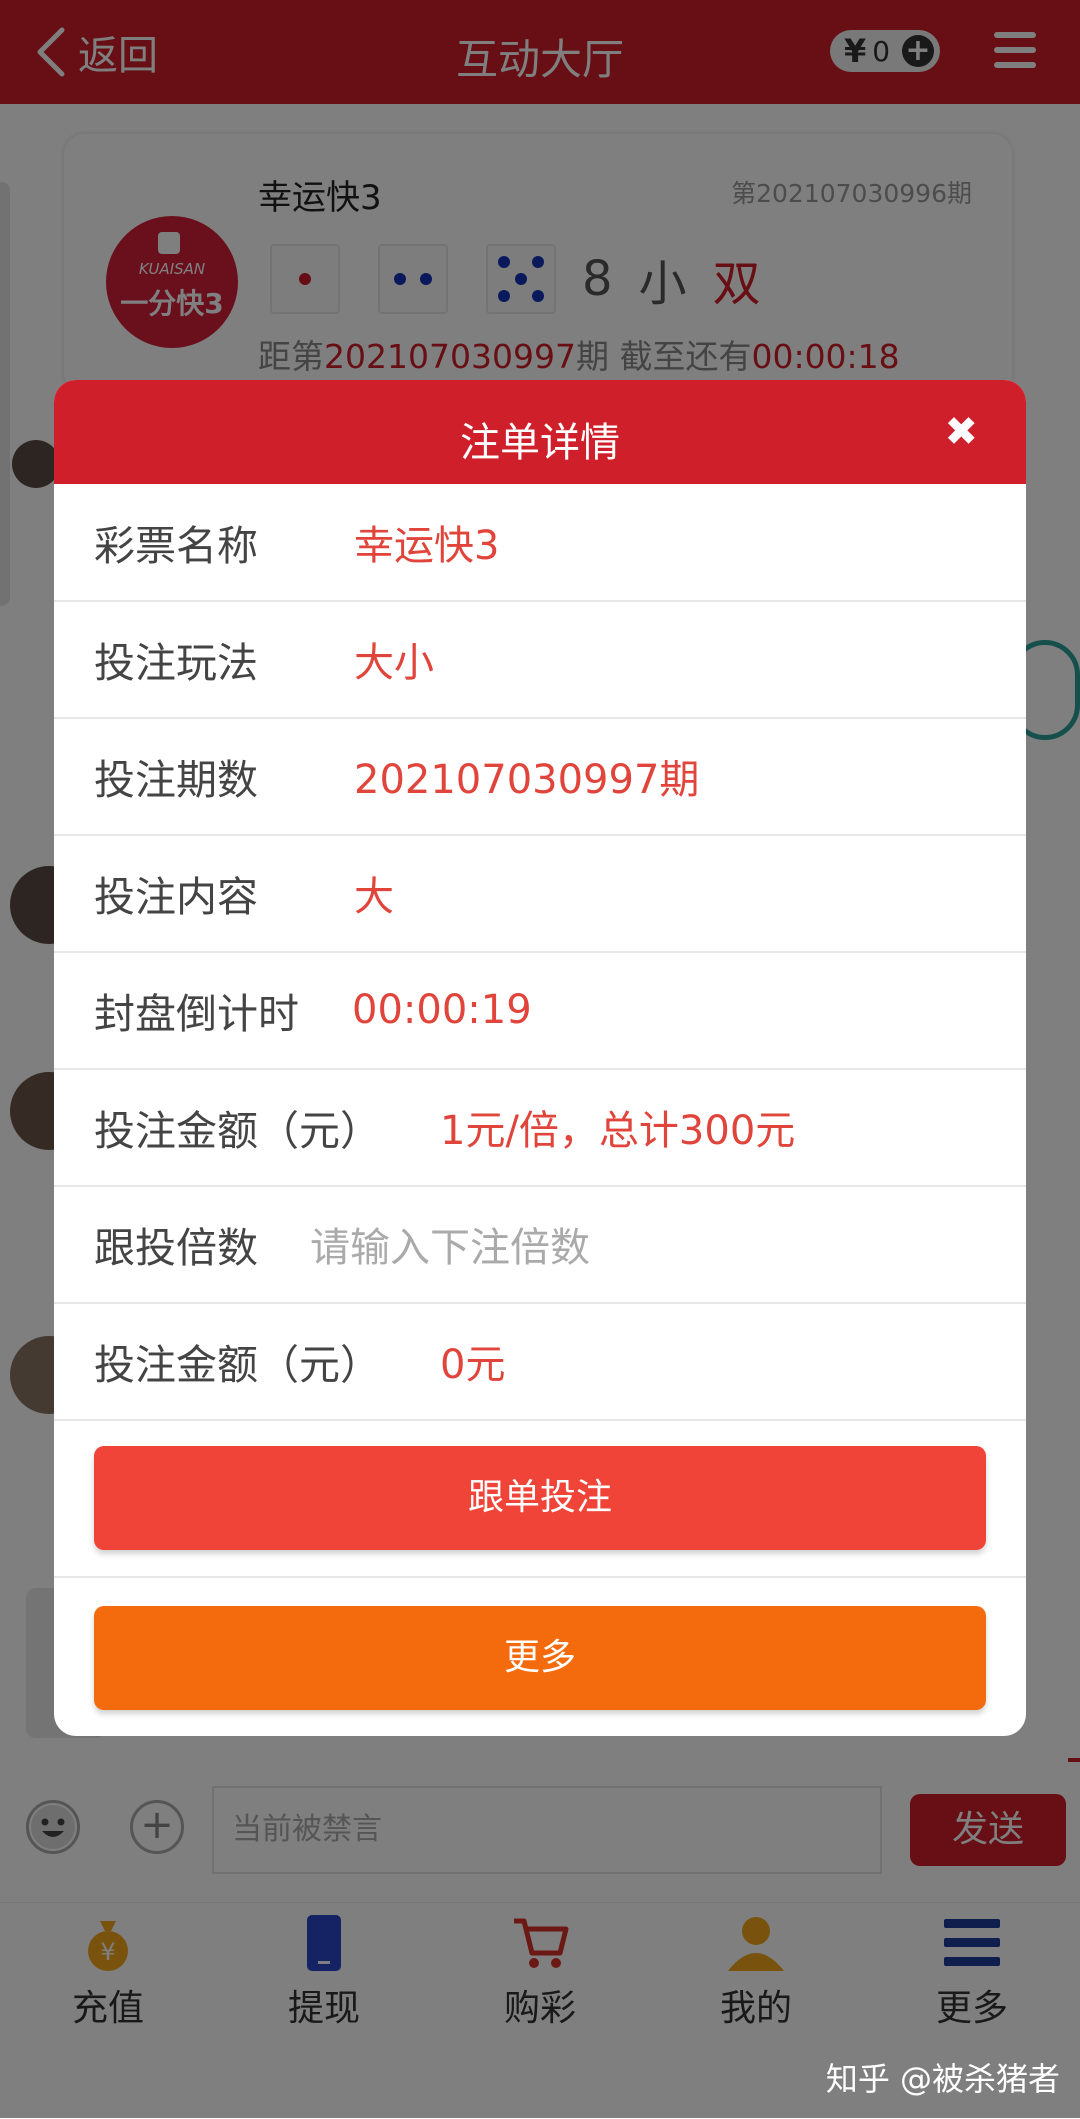 The width and height of the screenshot is (1080, 2119). Describe the element at coordinates (442, 1010) in the screenshot. I see `row-value: 00:00:19` at that location.